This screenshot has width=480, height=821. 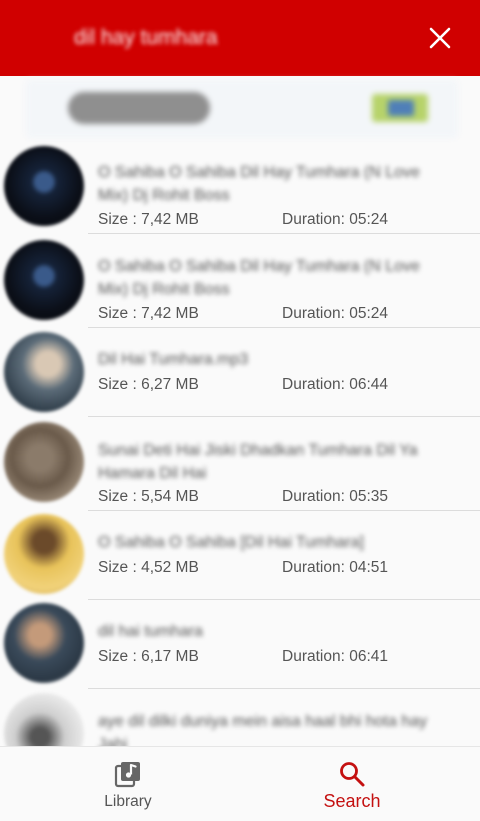 What do you see at coordinates (148, 384) in the screenshot?
I see `track-size: Size : 6,27 MB` at bounding box center [148, 384].